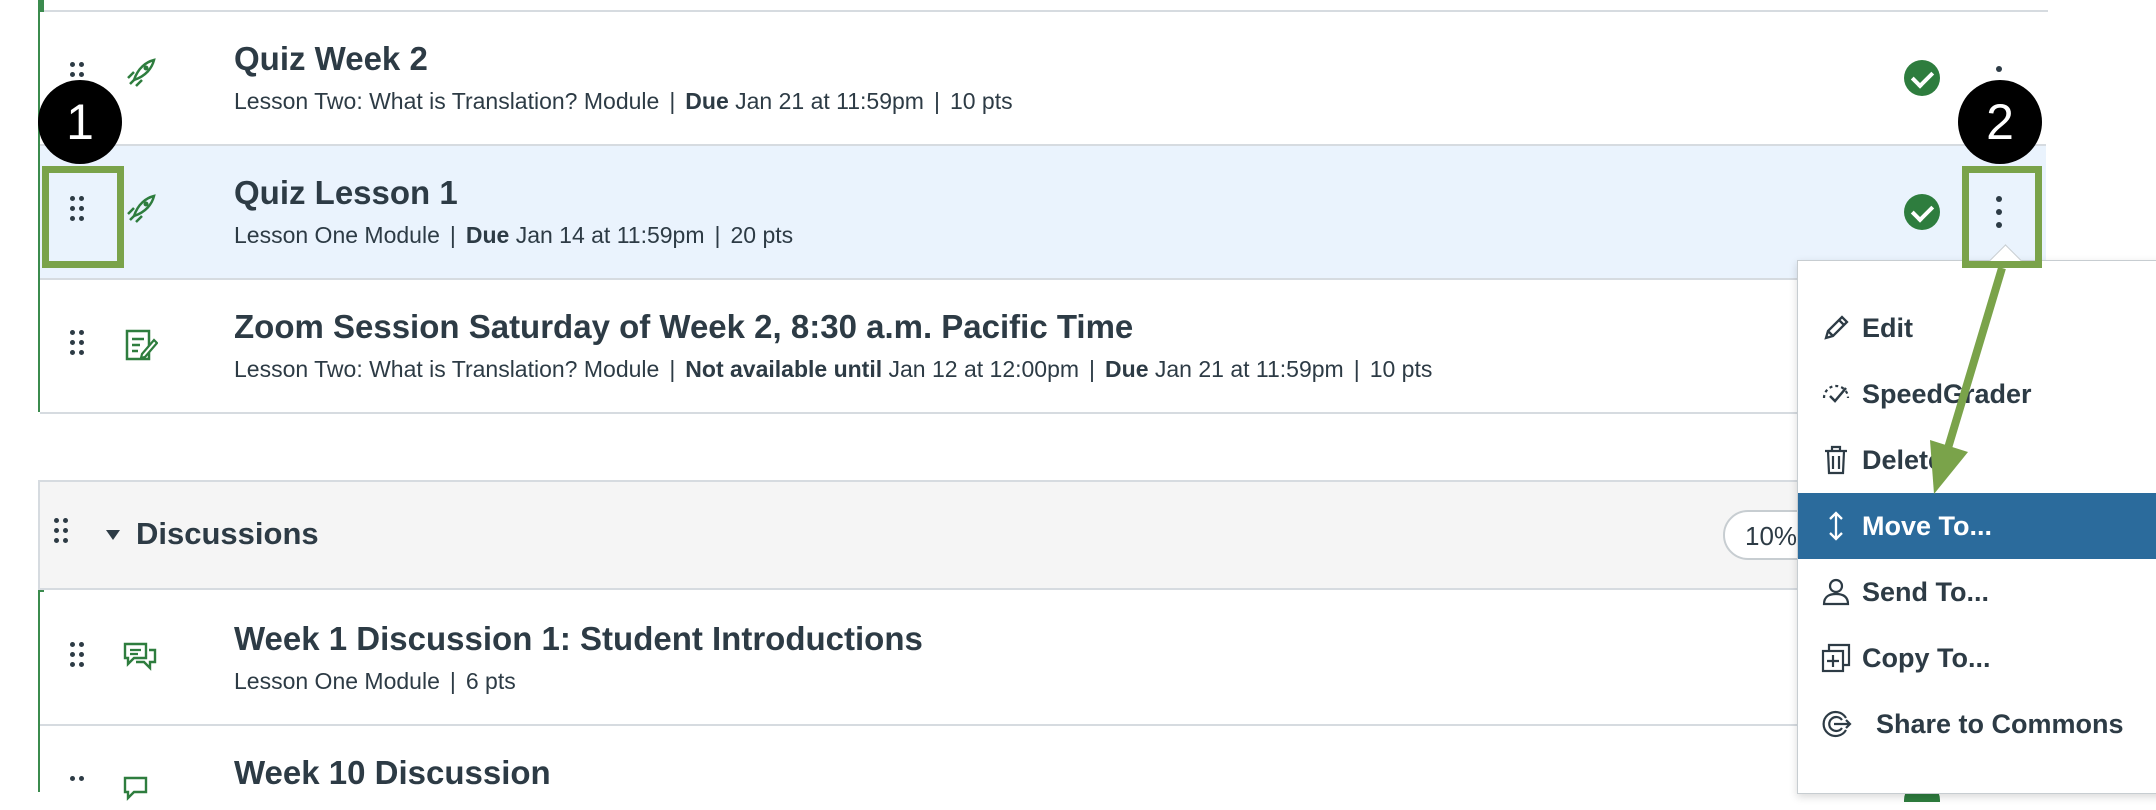  I want to click on callout-arrow, so click(1968, 380).